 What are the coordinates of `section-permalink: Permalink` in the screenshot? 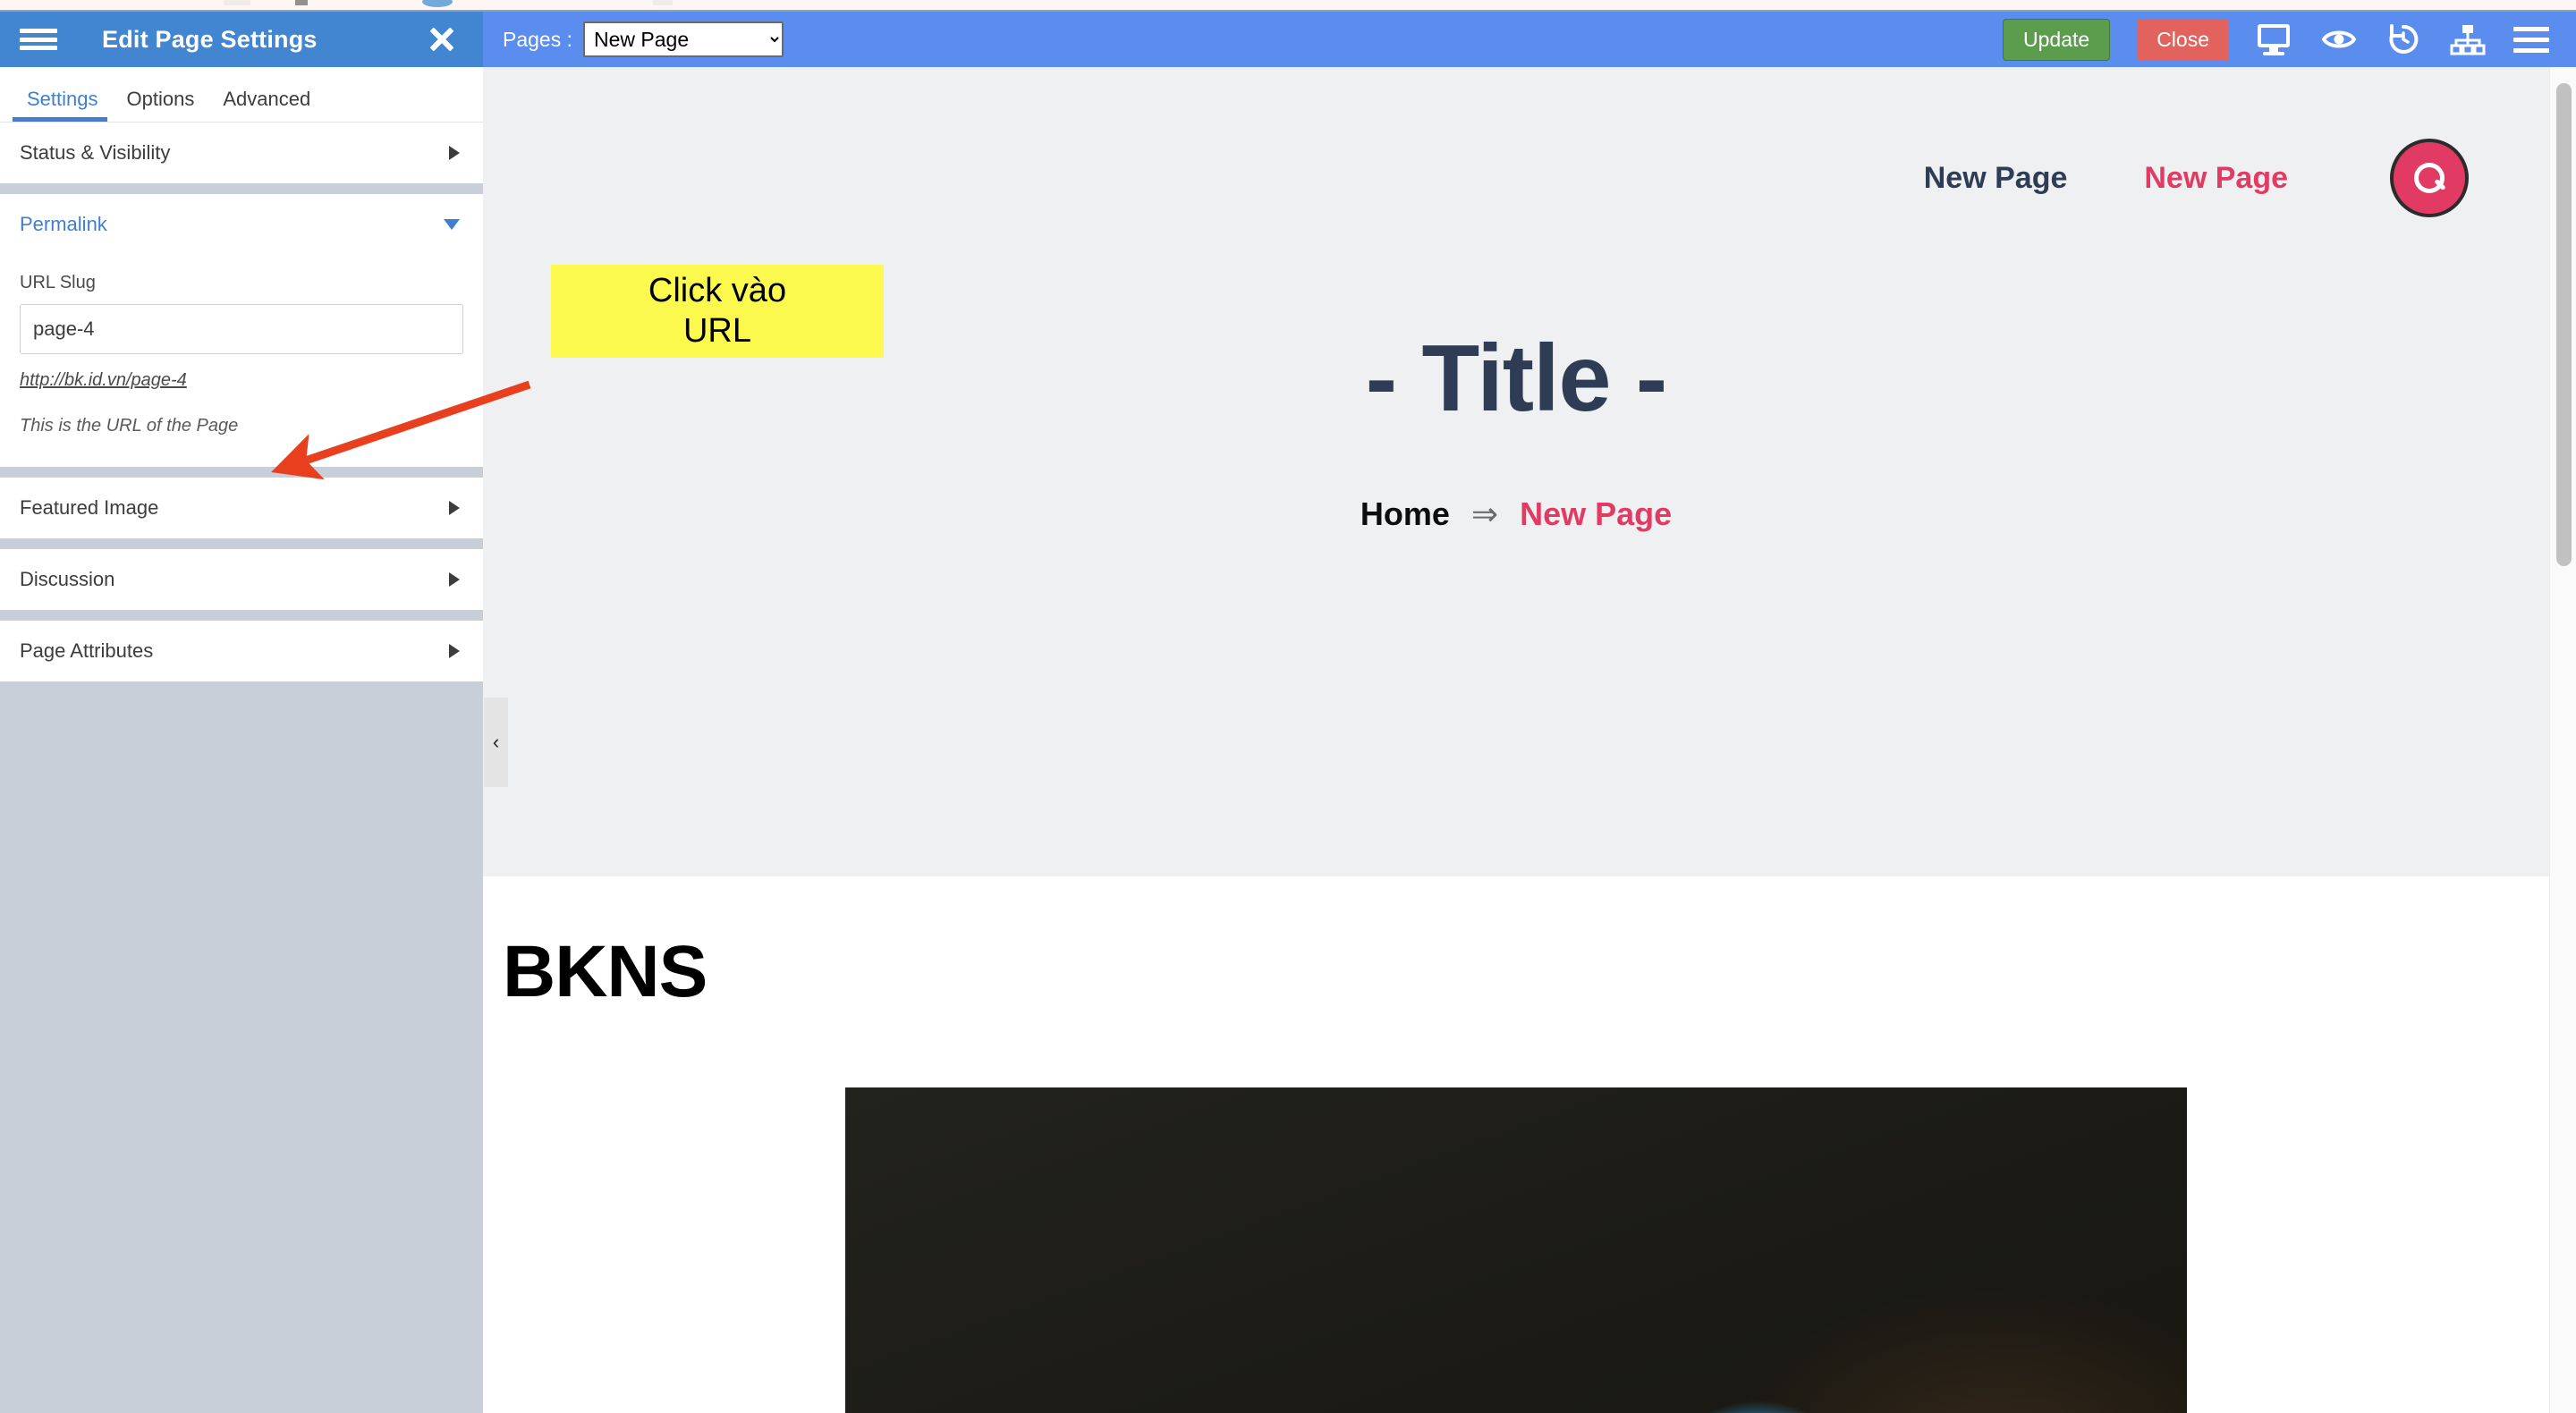 It's located at (241, 224).